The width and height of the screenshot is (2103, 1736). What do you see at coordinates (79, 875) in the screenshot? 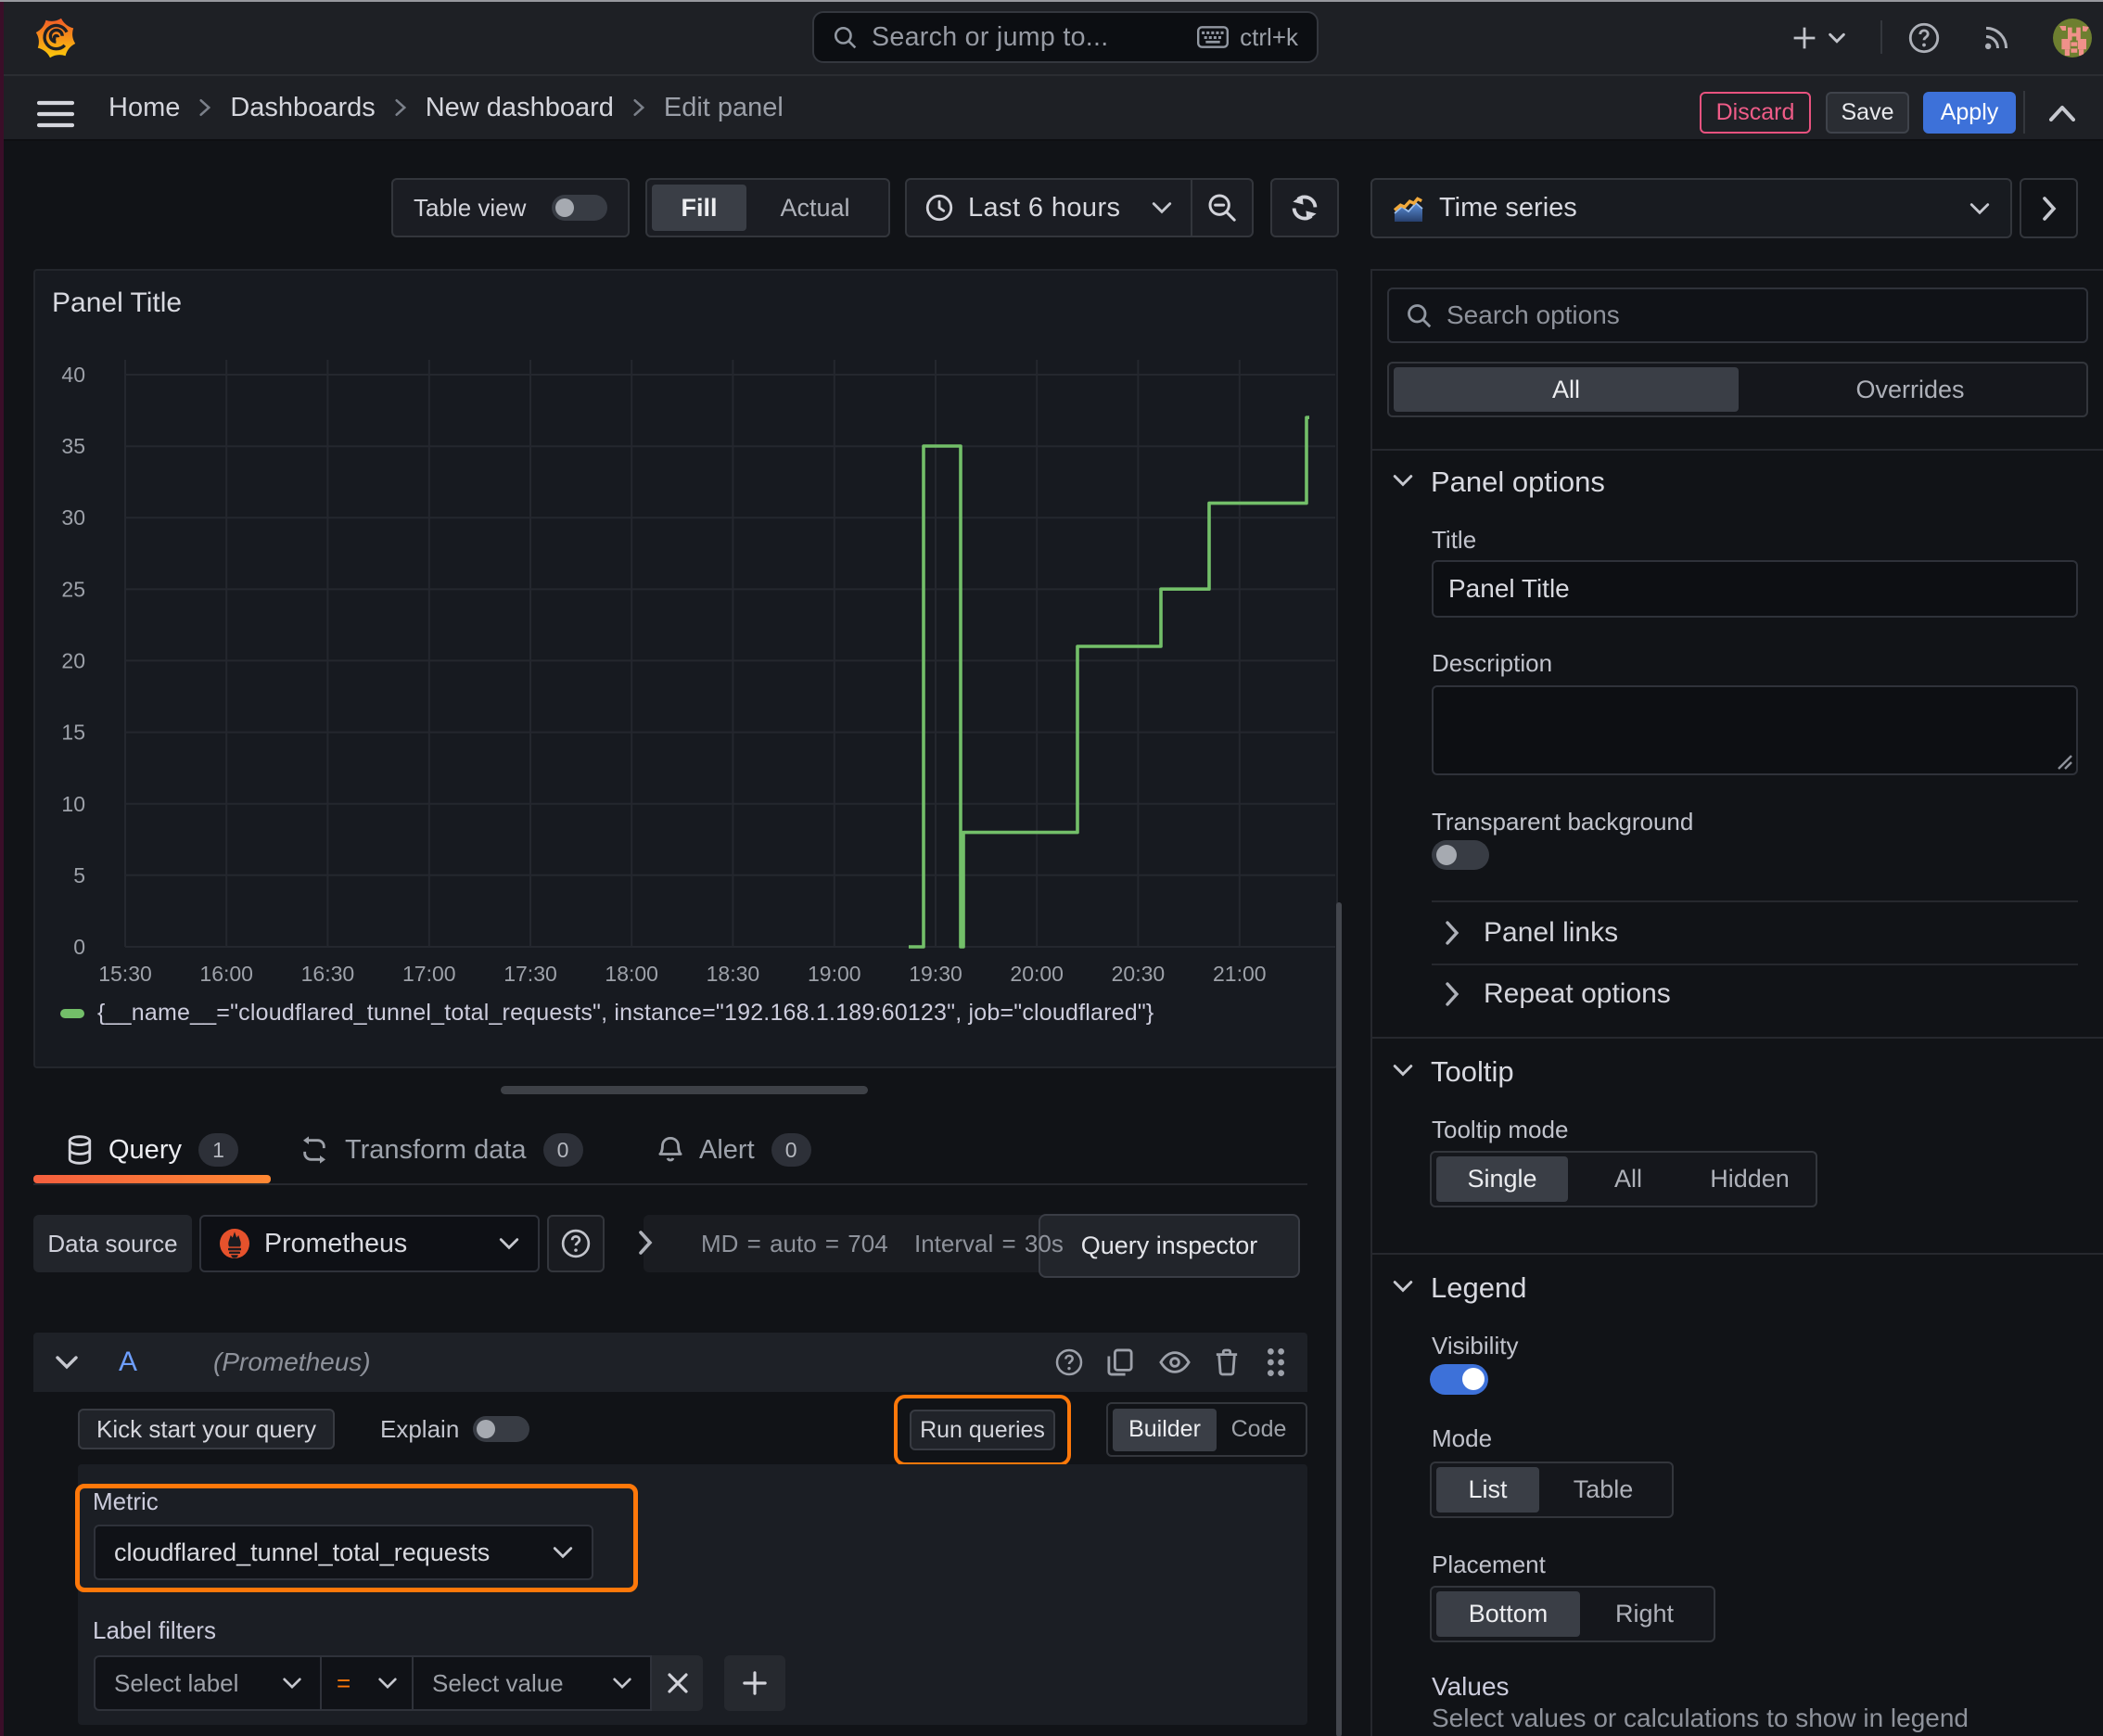
I see `svg-text: 5` at bounding box center [79, 875].